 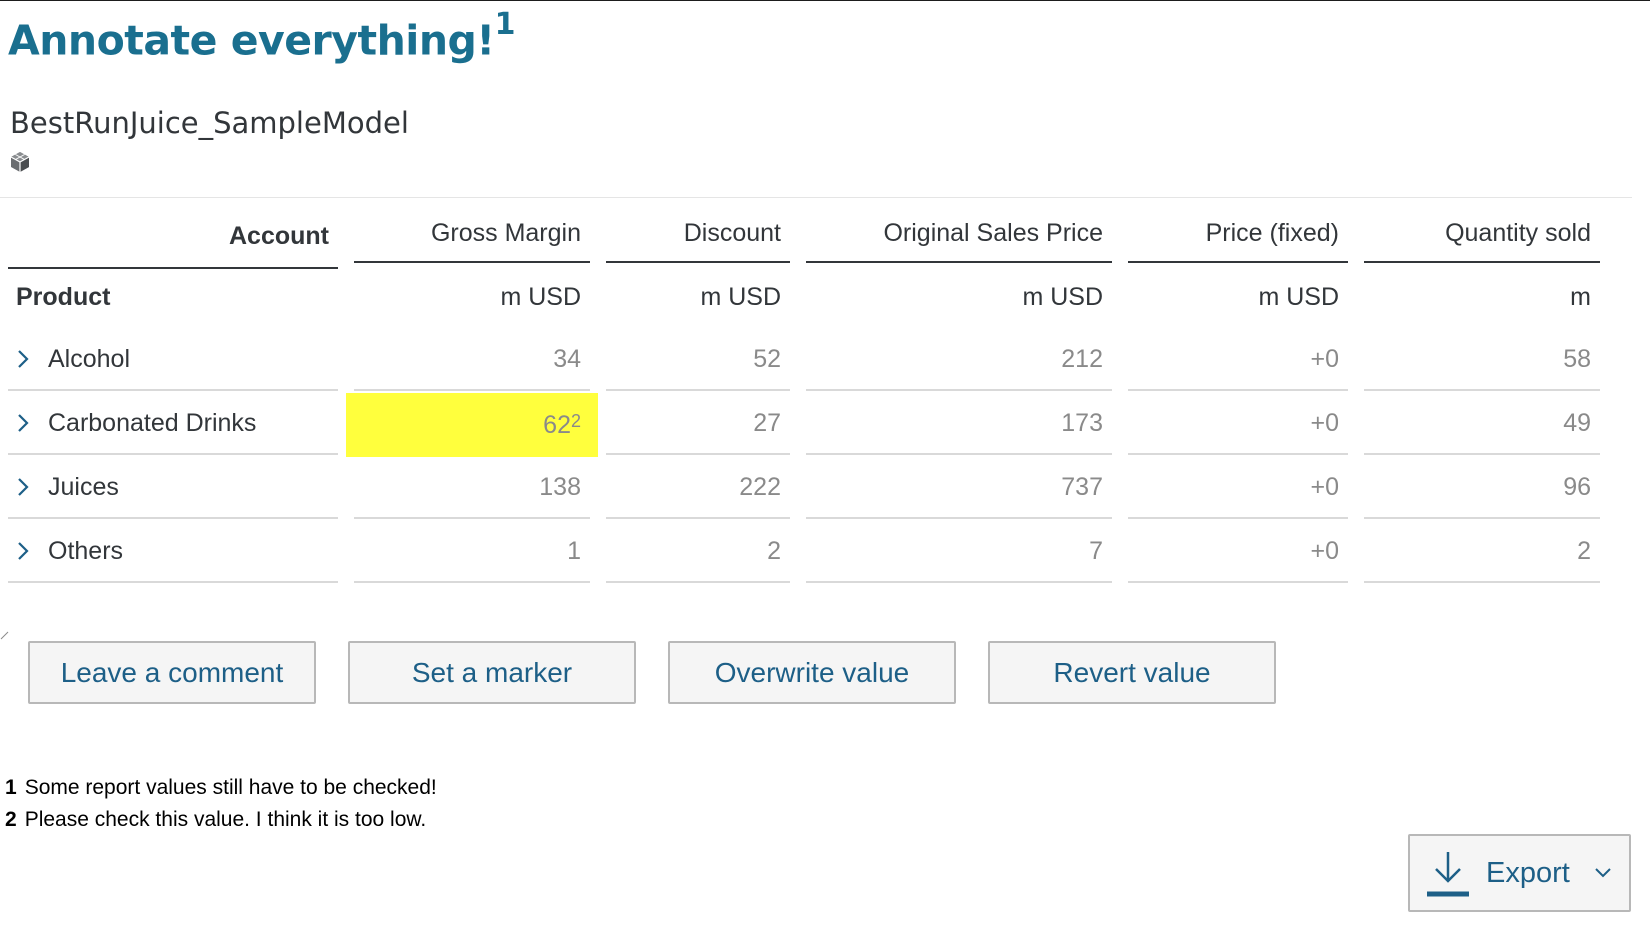 What do you see at coordinates (20, 162) in the screenshot?
I see `cube-icon` at bounding box center [20, 162].